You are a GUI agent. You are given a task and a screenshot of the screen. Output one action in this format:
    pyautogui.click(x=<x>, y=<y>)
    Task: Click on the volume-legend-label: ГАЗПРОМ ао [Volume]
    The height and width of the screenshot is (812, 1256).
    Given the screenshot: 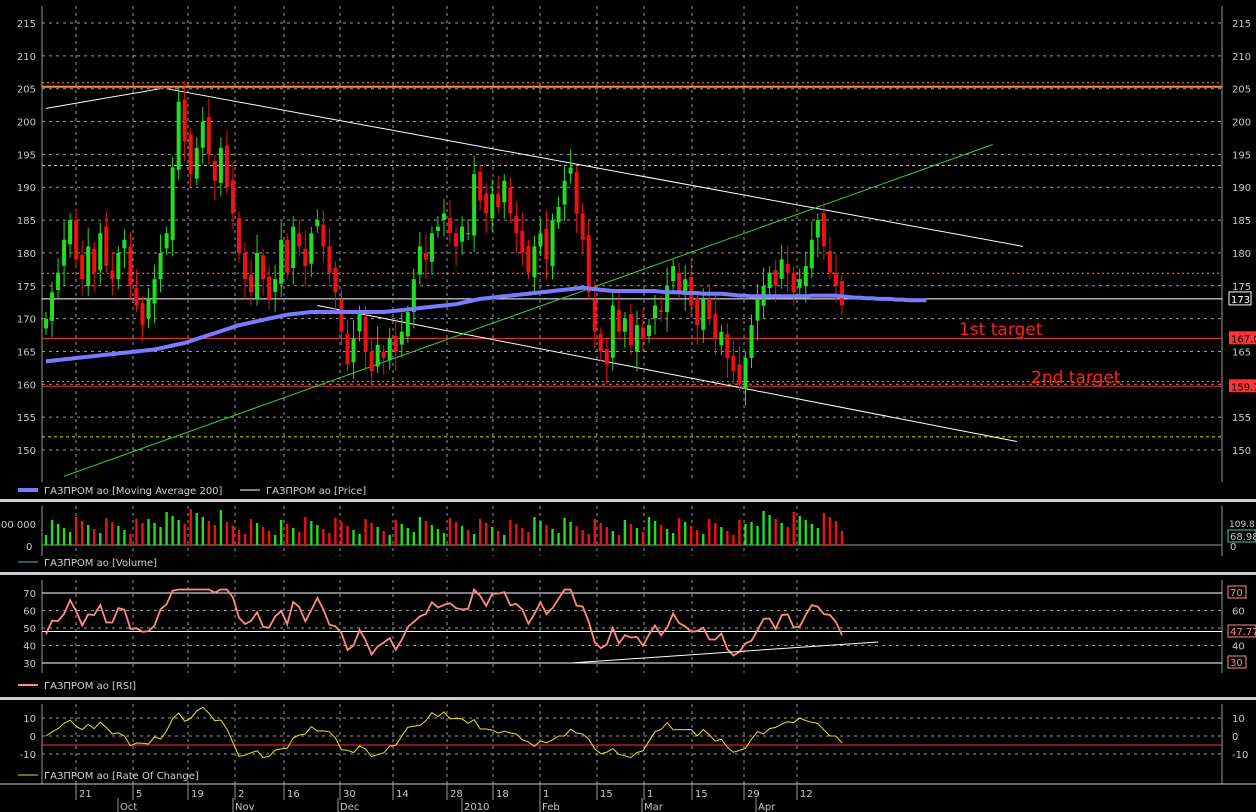 What is the action you would take?
    pyautogui.click(x=100, y=563)
    